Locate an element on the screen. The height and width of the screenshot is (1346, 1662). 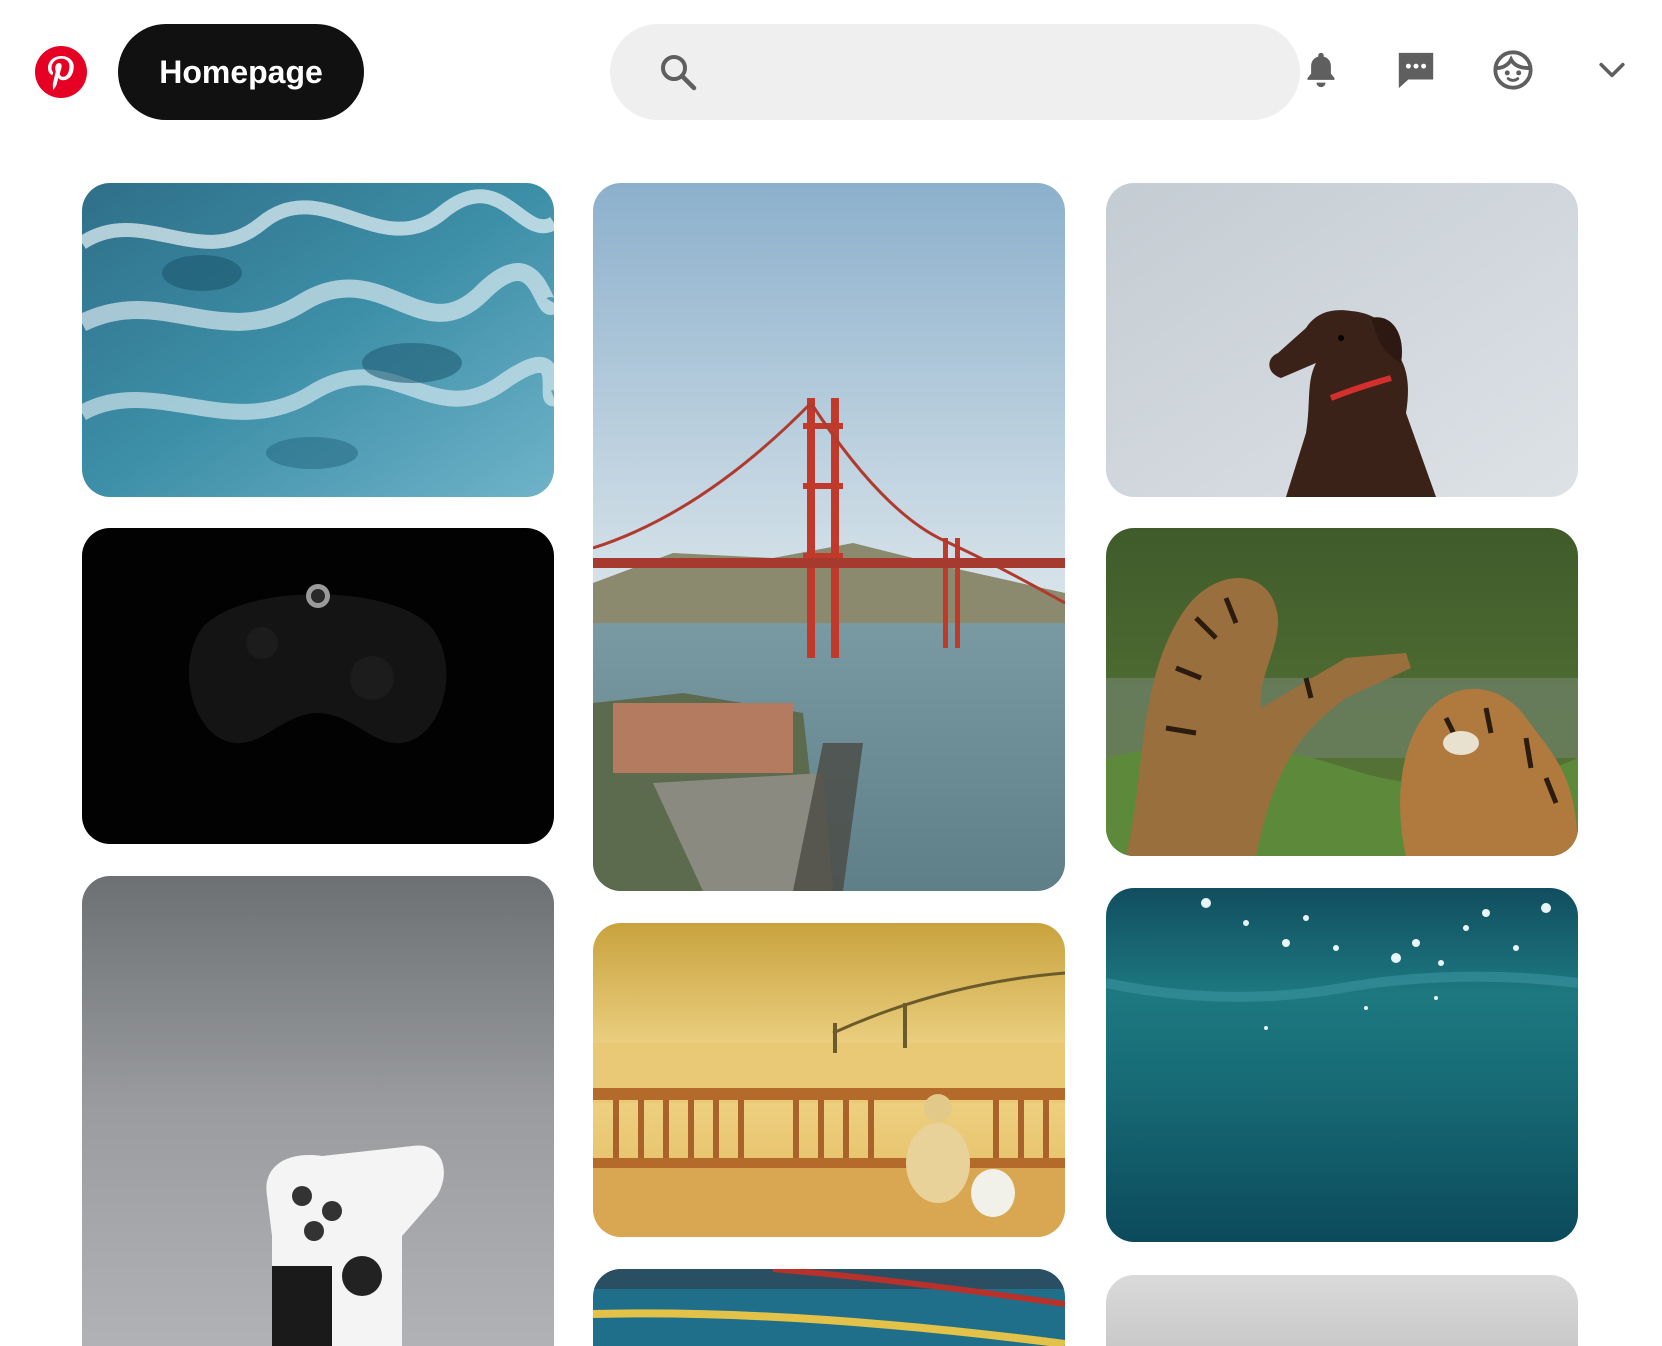
pin-grey-gradient is located at coordinates (1342, 1310).